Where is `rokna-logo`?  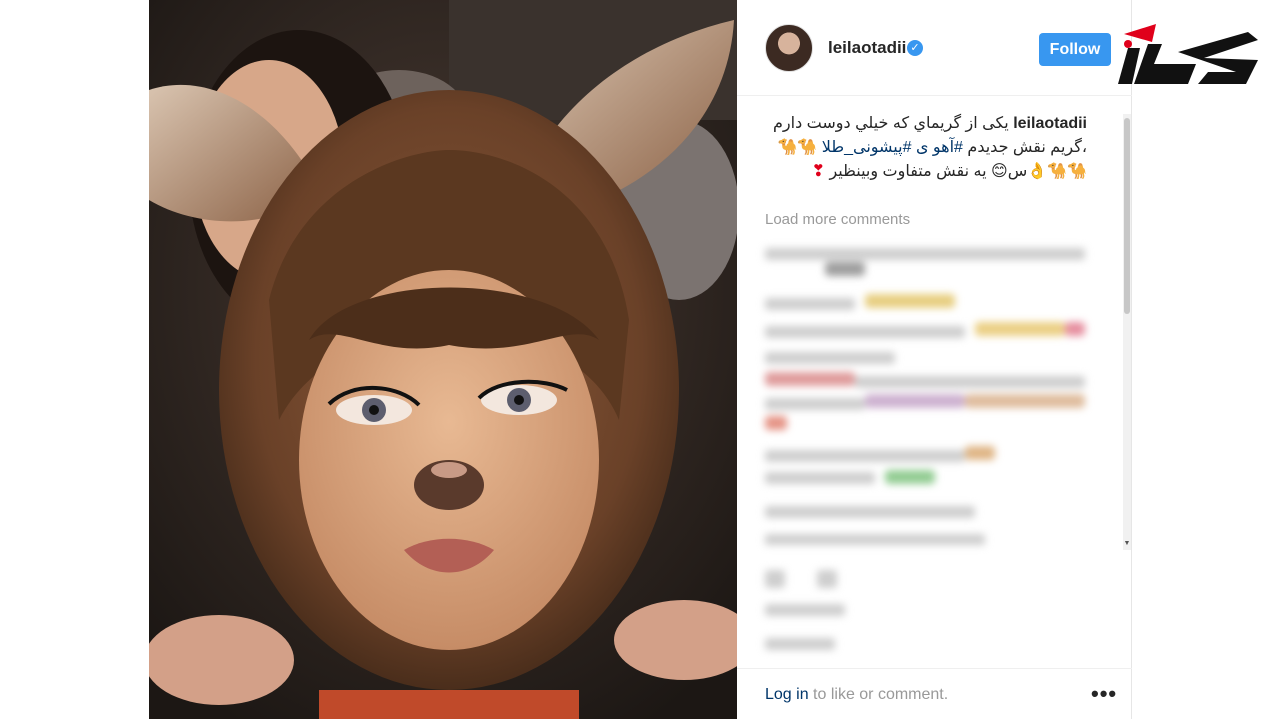
rokna-logo is located at coordinates (1188, 54).